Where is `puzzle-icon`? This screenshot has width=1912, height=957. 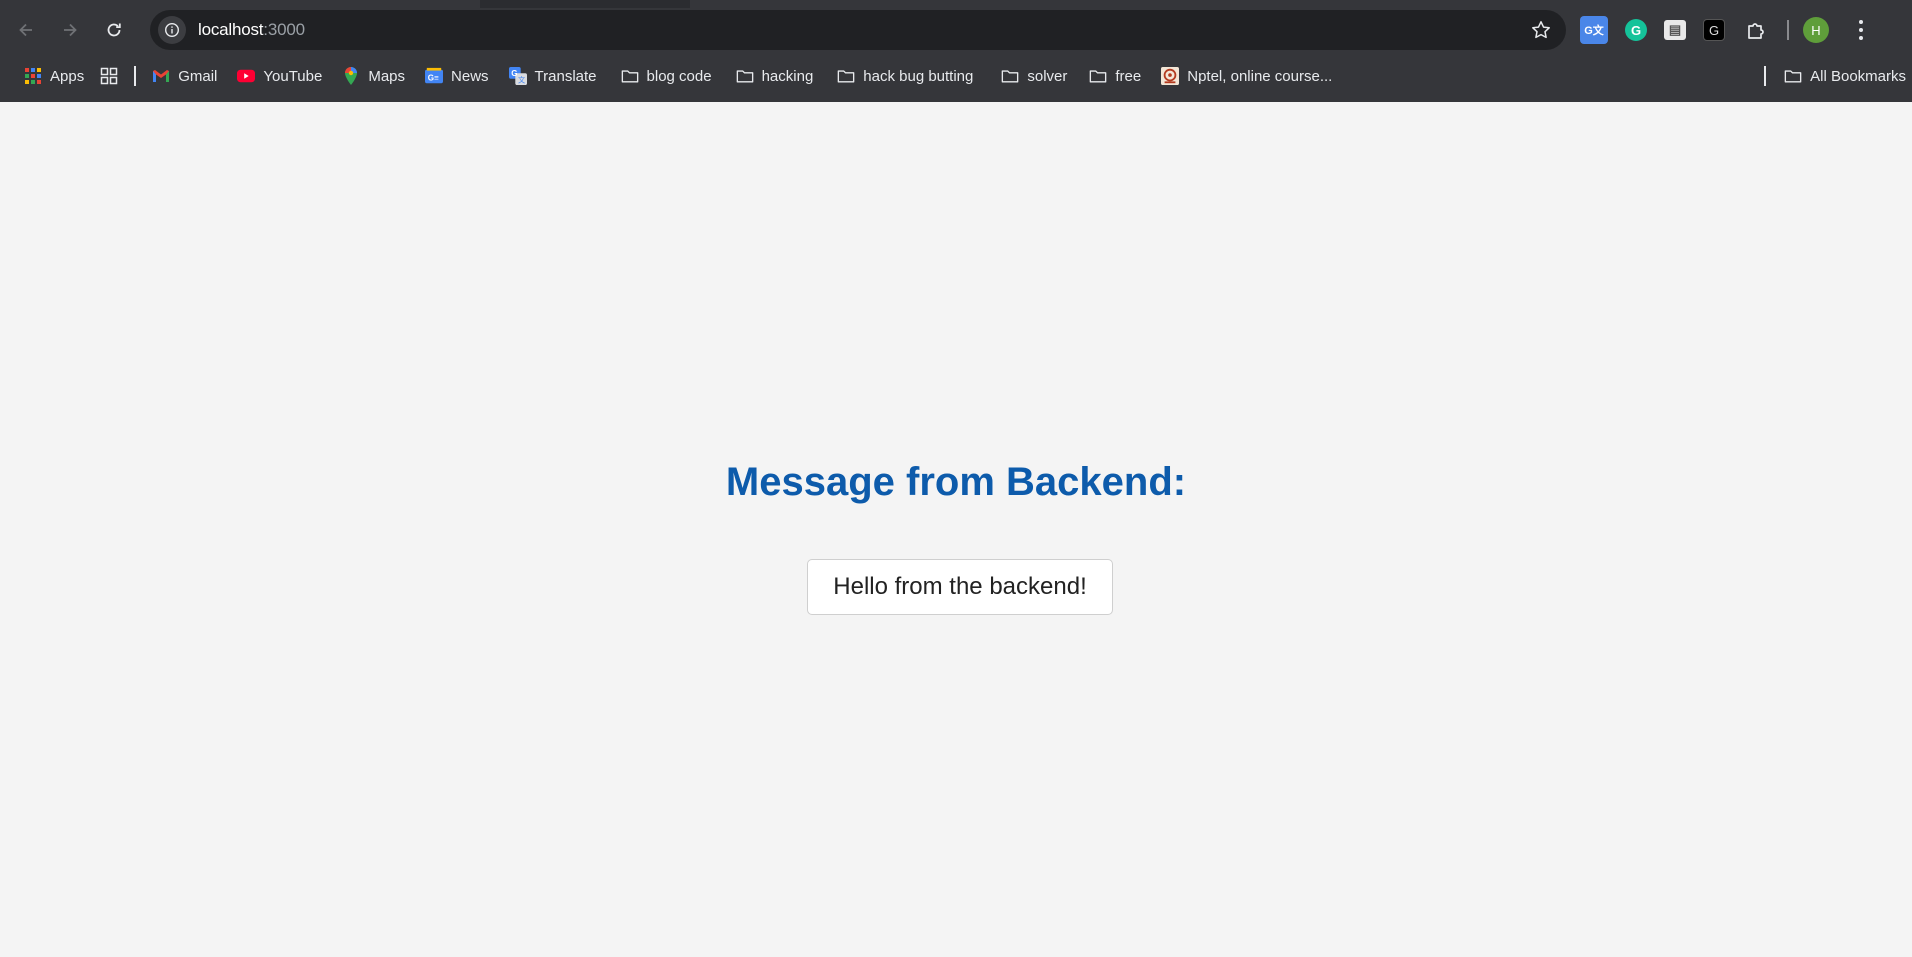 puzzle-icon is located at coordinates (1756, 31).